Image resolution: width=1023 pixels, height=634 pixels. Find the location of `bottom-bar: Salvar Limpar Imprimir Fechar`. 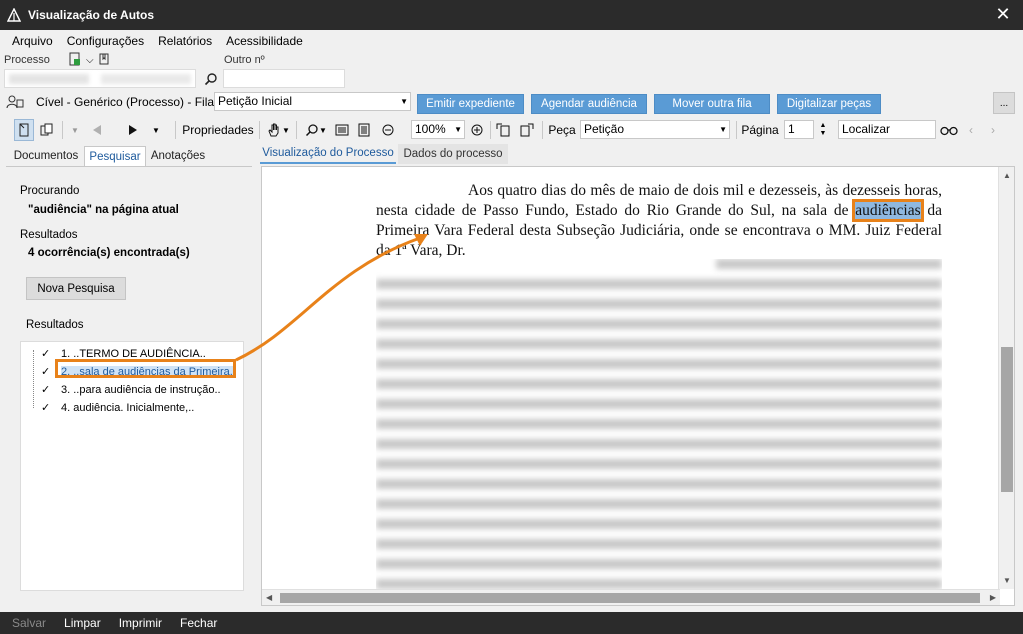

bottom-bar: Salvar Limpar Imprimir Fechar is located at coordinates (511, 623).